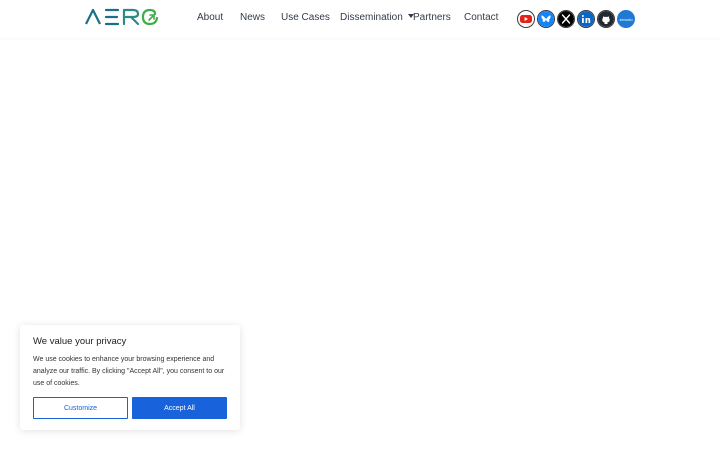 The height and width of the screenshot is (450, 720). I want to click on social-links: zenodo, so click(576, 19).